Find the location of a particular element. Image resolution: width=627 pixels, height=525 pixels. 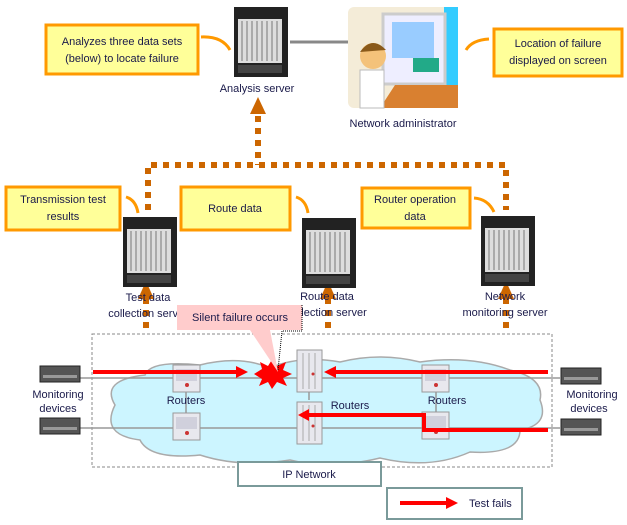

route-server-label-1: Route data is located at coordinates (327, 297).